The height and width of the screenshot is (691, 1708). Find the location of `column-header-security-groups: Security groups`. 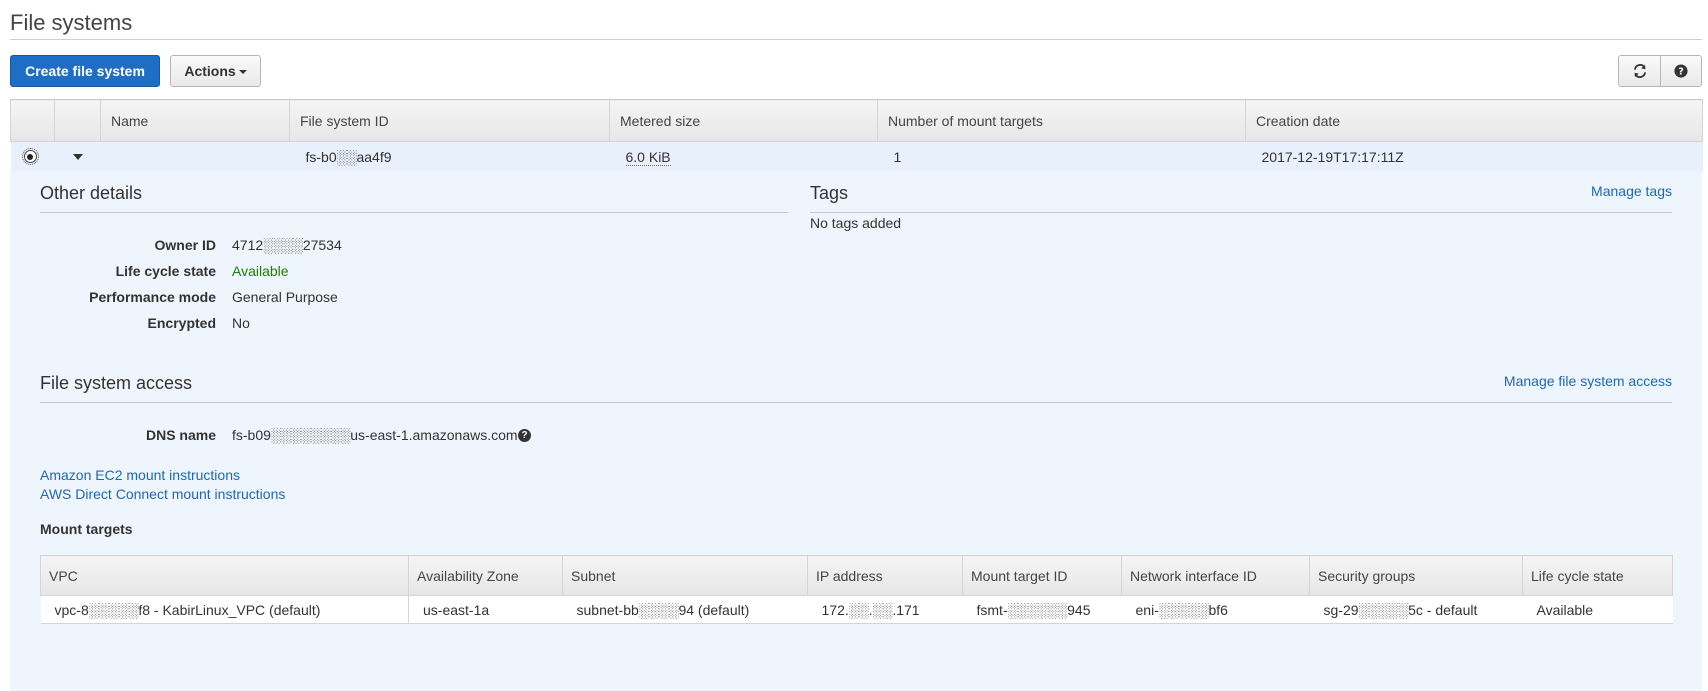

column-header-security-groups: Security groups is located at coordinates (1416, 575).